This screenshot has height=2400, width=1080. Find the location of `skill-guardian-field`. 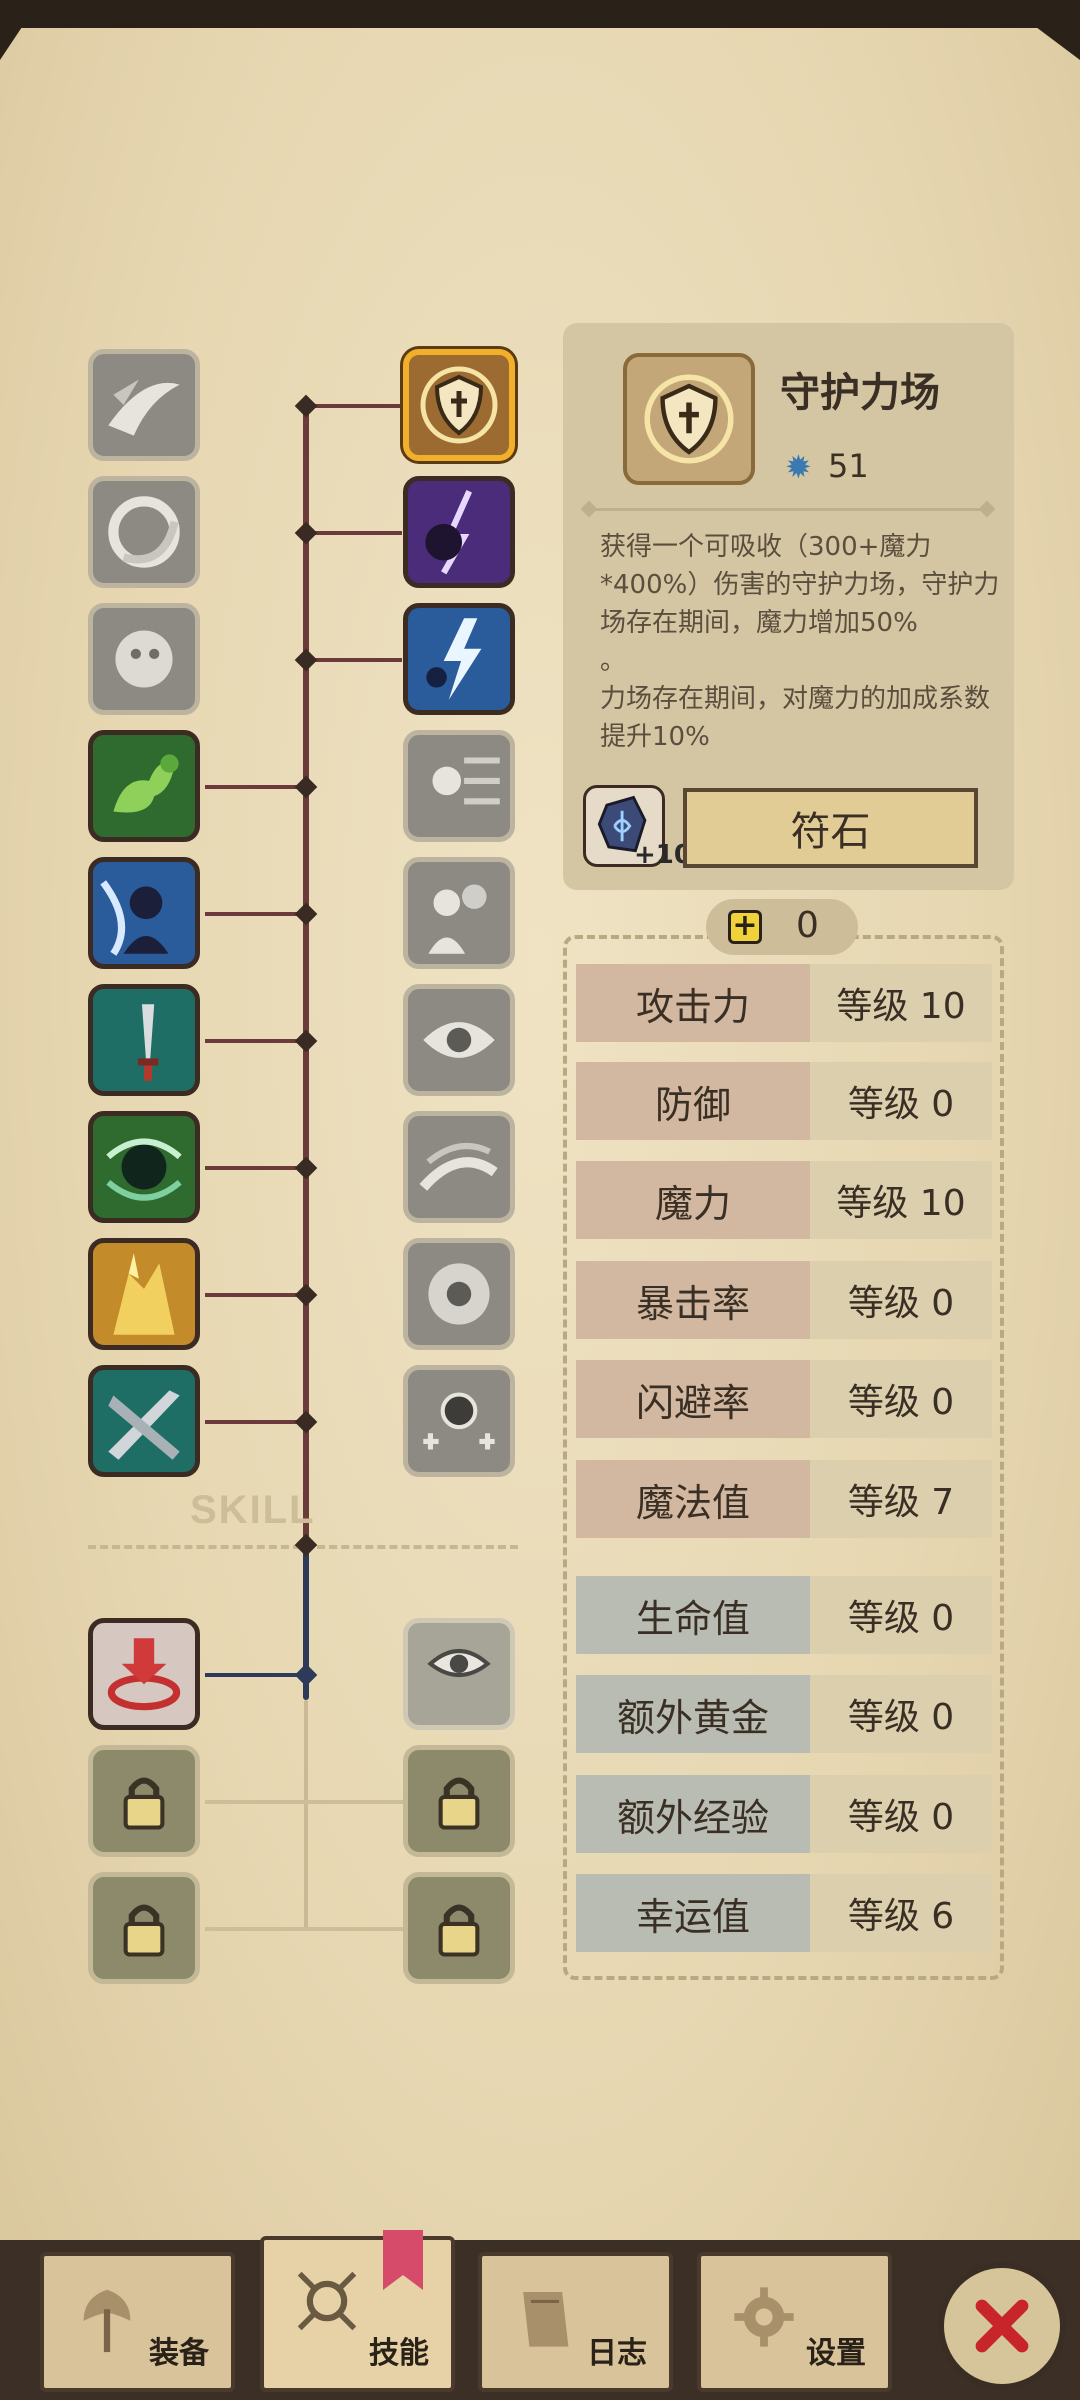

skill-guardian-field is located at coordinates (459, 405).